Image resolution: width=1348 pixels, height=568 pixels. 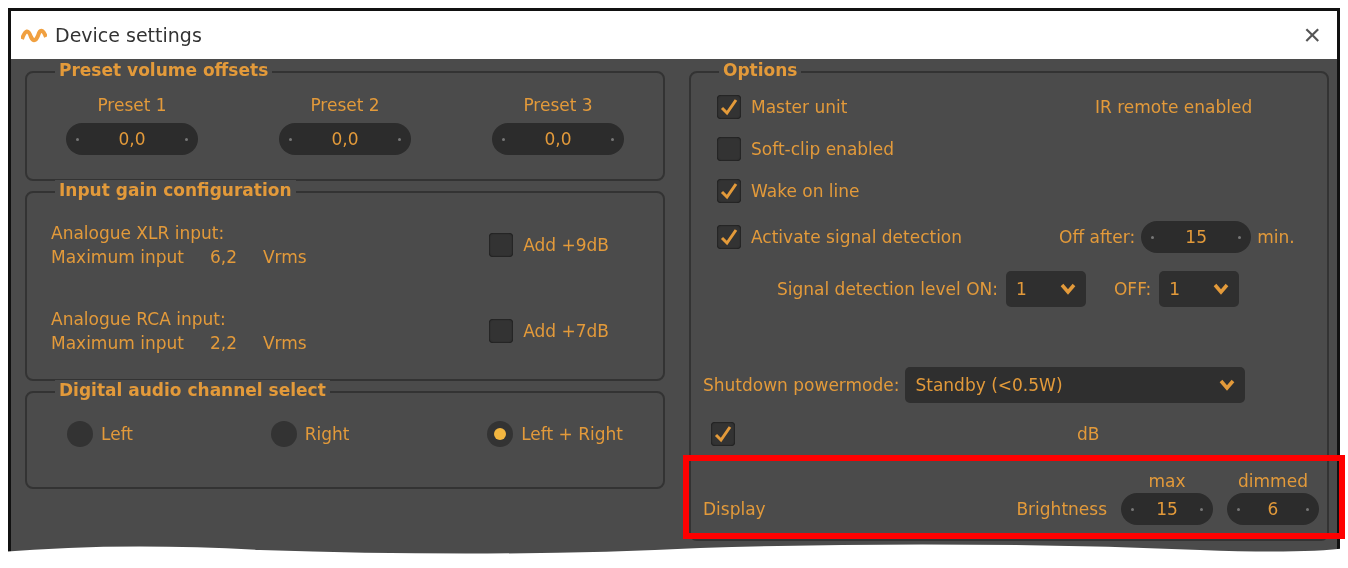 What do you see at coordinates (1276, 237) in the screenshot?
I see `unit-label: min.` at bounding box center [1276, 237].